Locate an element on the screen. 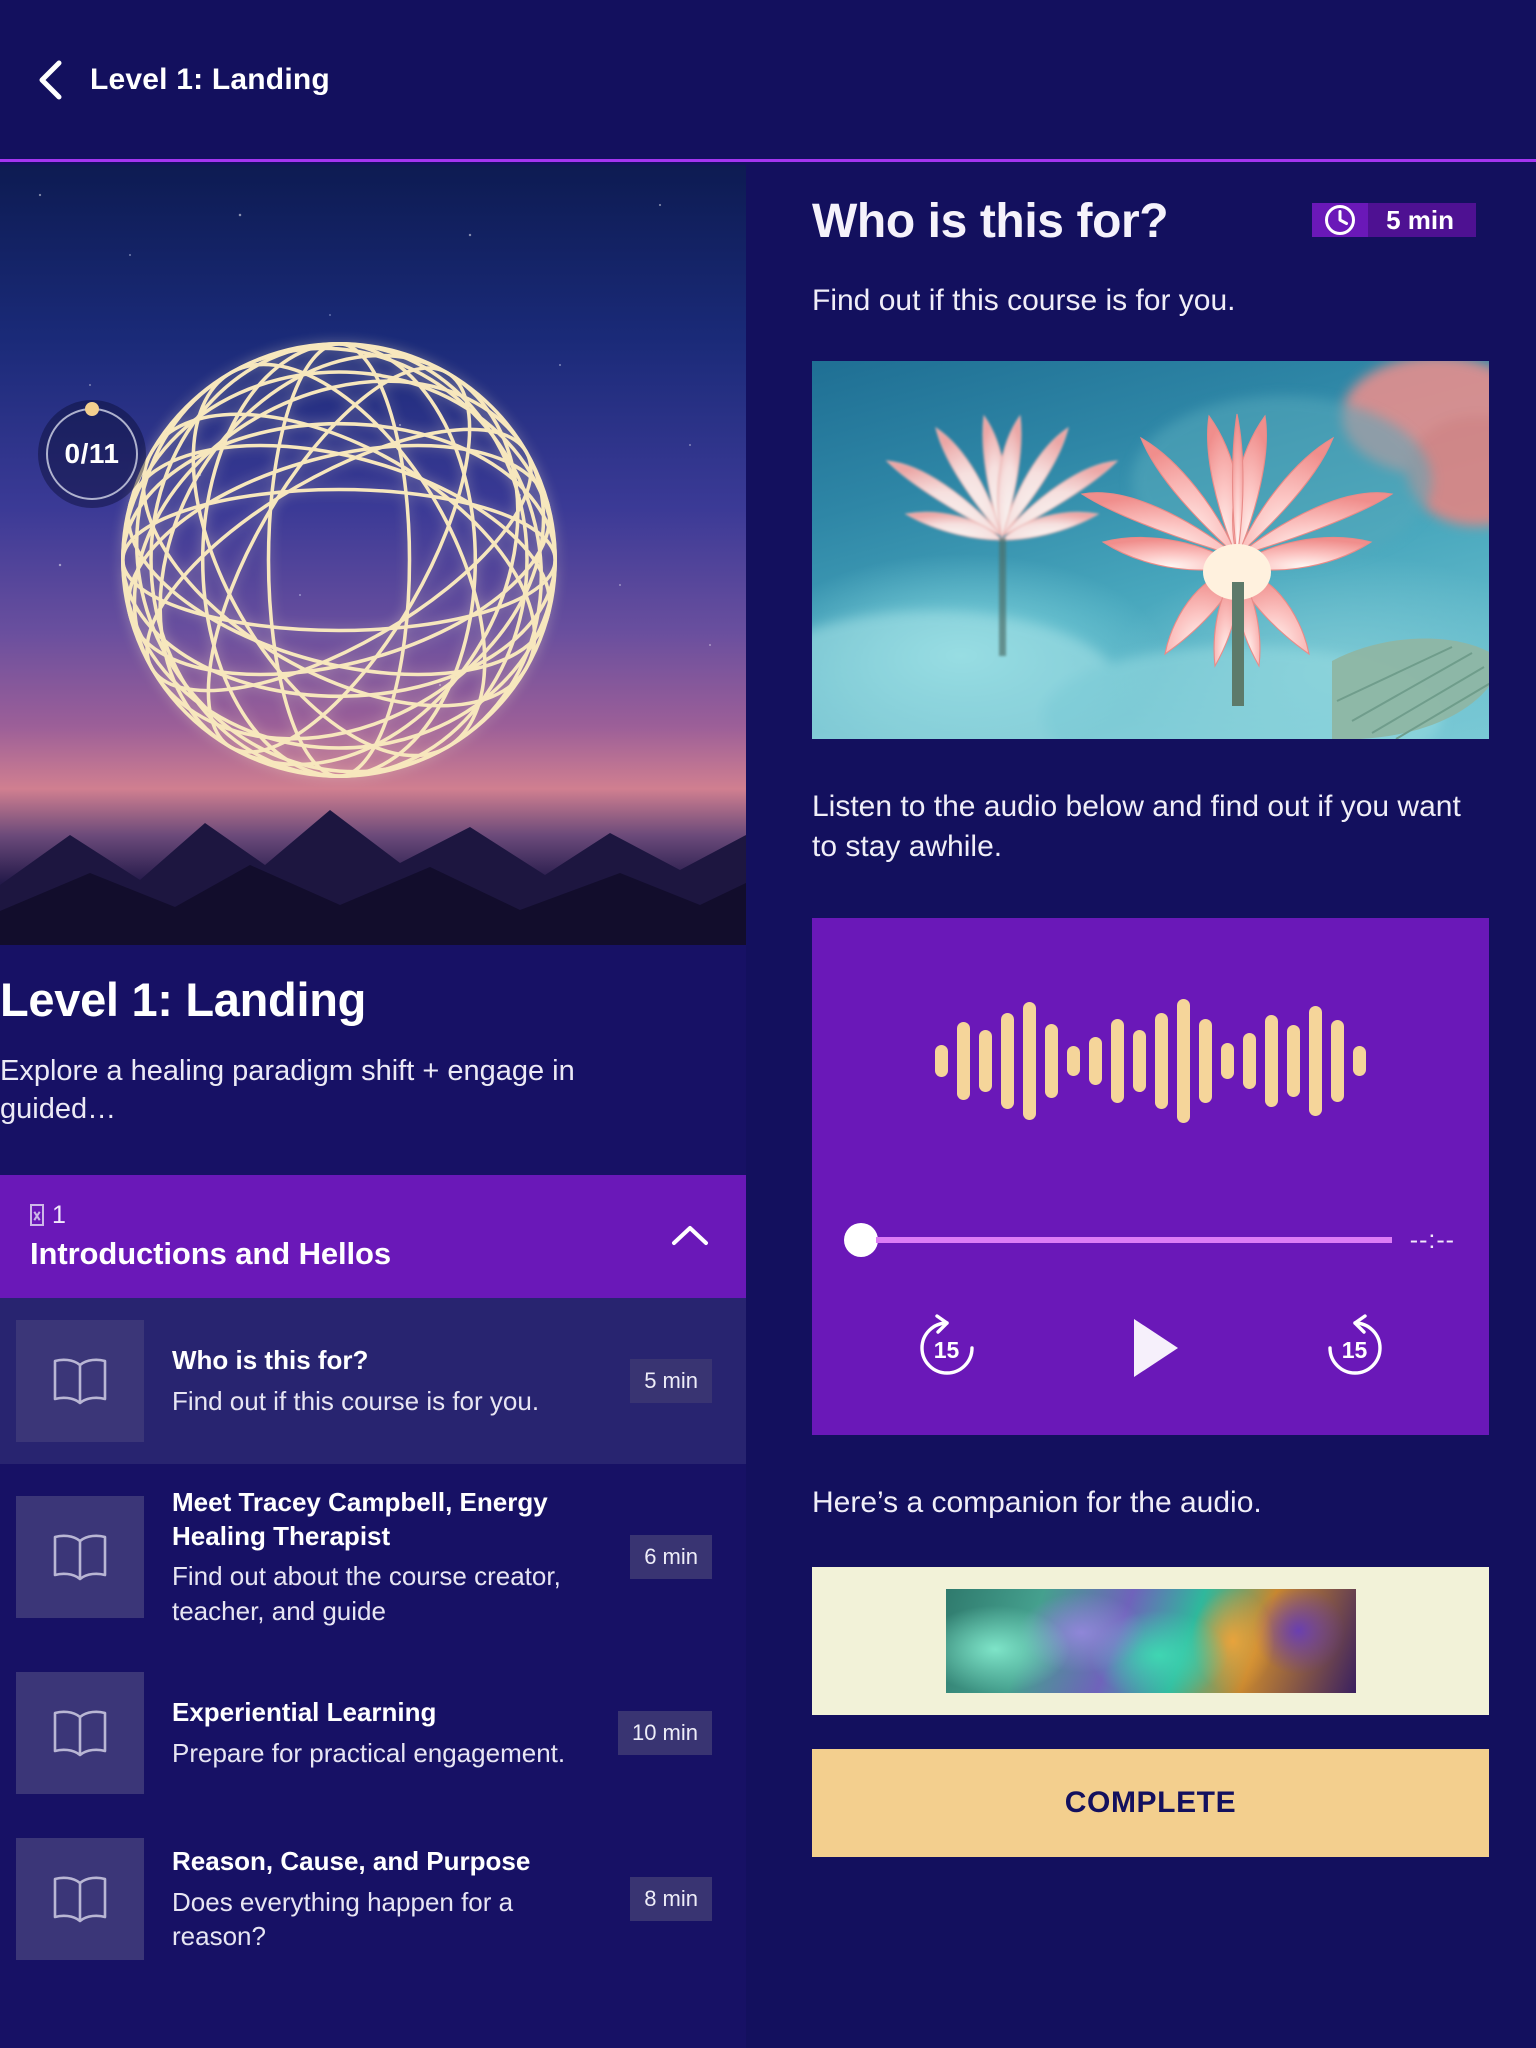 The width and height of the screenshot is (1536, 2048). lesson-hero-image is located at coordinates (1150, 549).